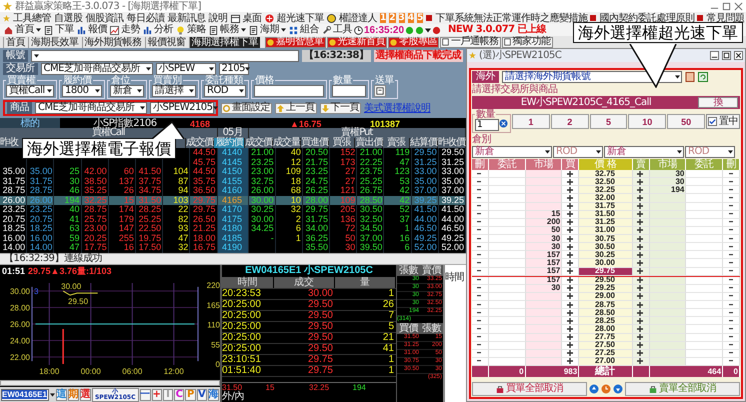 This screenshot has width=746, height=402. What do you see at coordinates (68, 18) in the screenshot?
I see `menu-item: 自選股` at bounding box center [68, 18].